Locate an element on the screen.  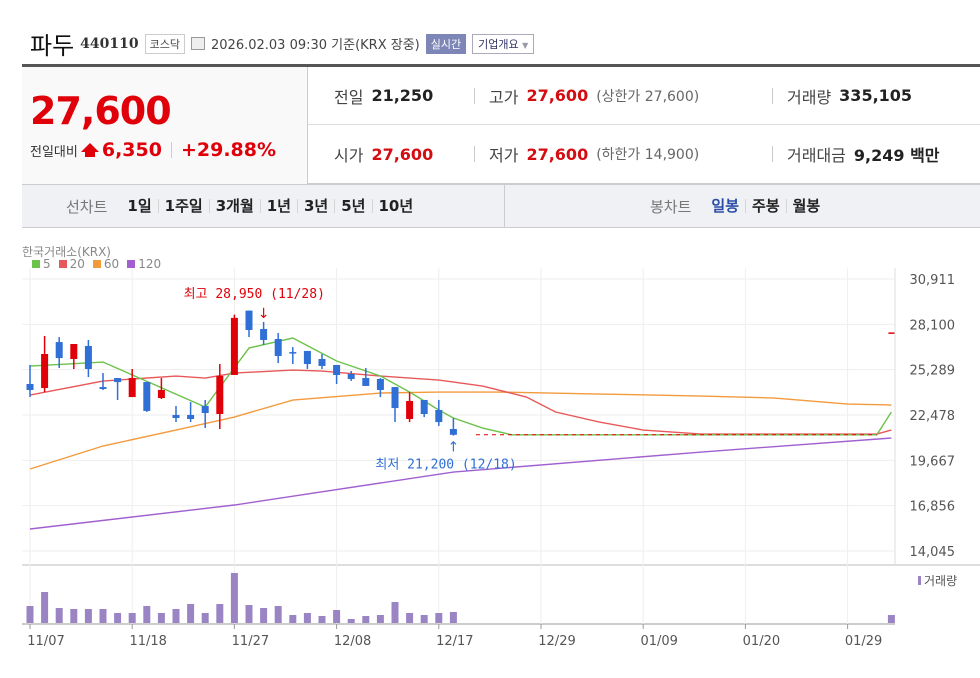
y-tick-label: 22,478 is located at coordinates (933, 416).